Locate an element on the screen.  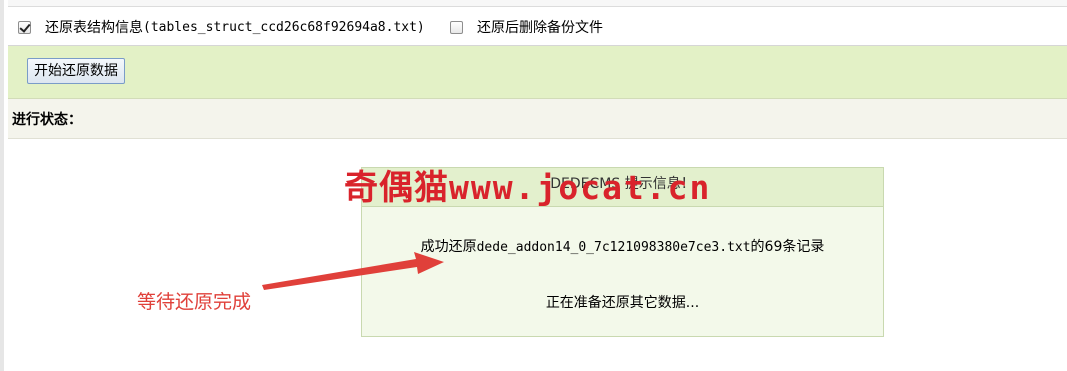
message-box-header: DEDECMS 提示信息！ is located at coordinates (622, 187).